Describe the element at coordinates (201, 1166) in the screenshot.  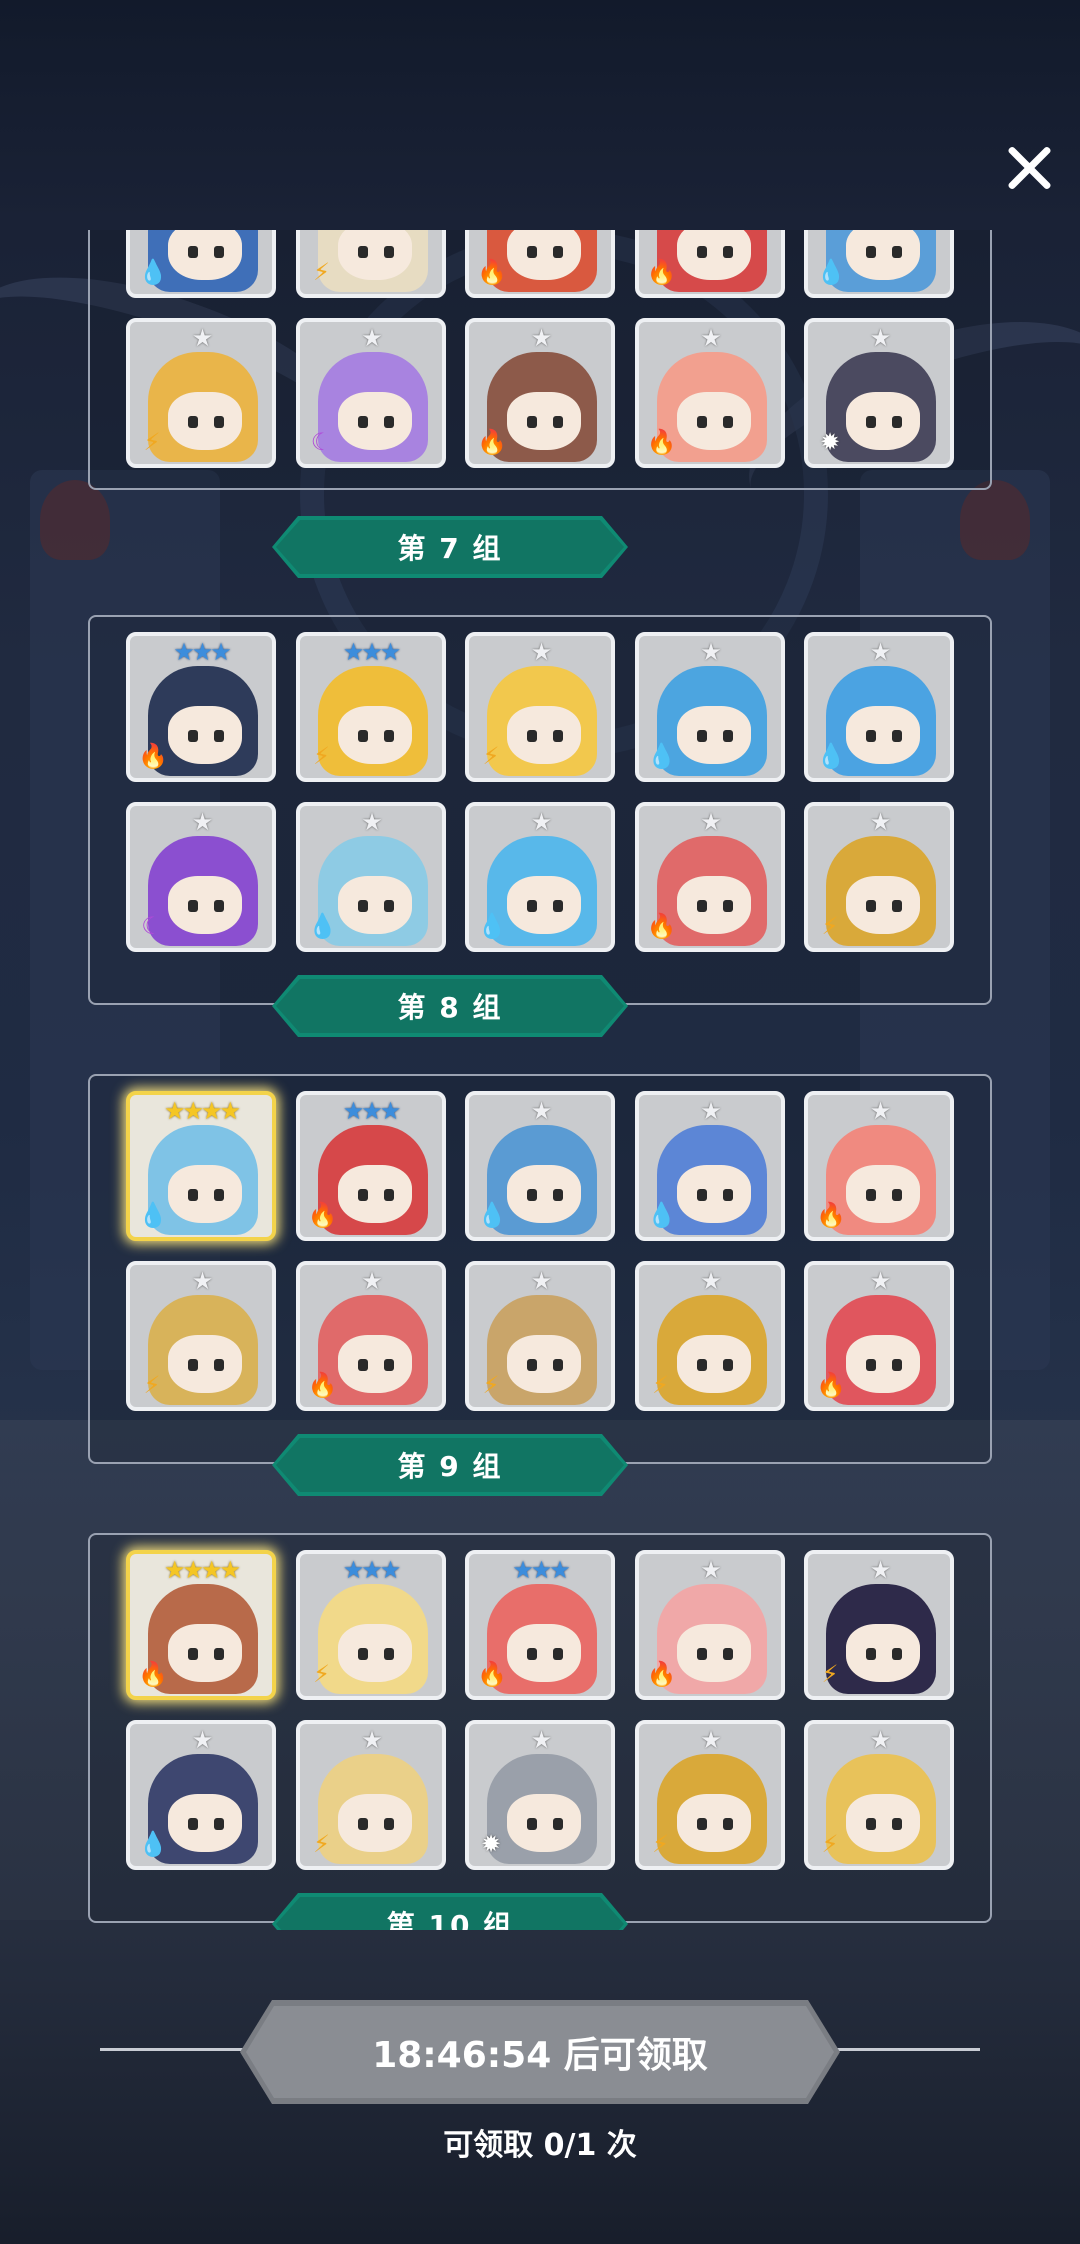
I see `hero-card: ★★★★ 💧` at that location.